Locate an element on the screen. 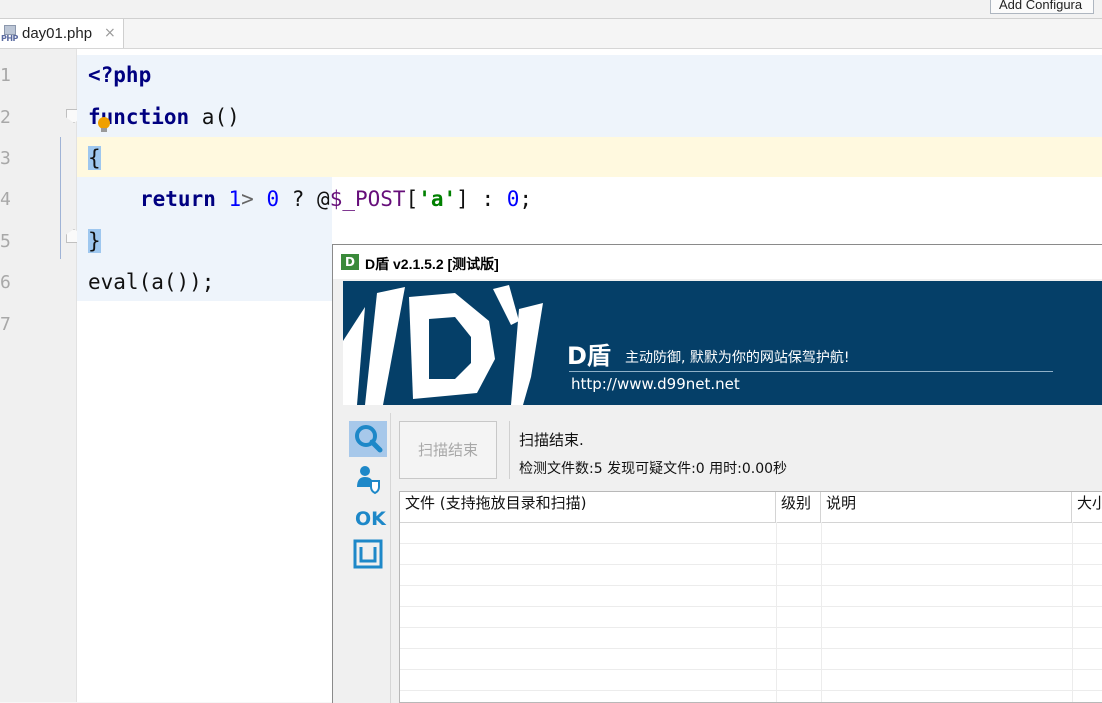 This screenshot has height=703, width=1102. line-number: 7 is located at coordinates (5, 324).